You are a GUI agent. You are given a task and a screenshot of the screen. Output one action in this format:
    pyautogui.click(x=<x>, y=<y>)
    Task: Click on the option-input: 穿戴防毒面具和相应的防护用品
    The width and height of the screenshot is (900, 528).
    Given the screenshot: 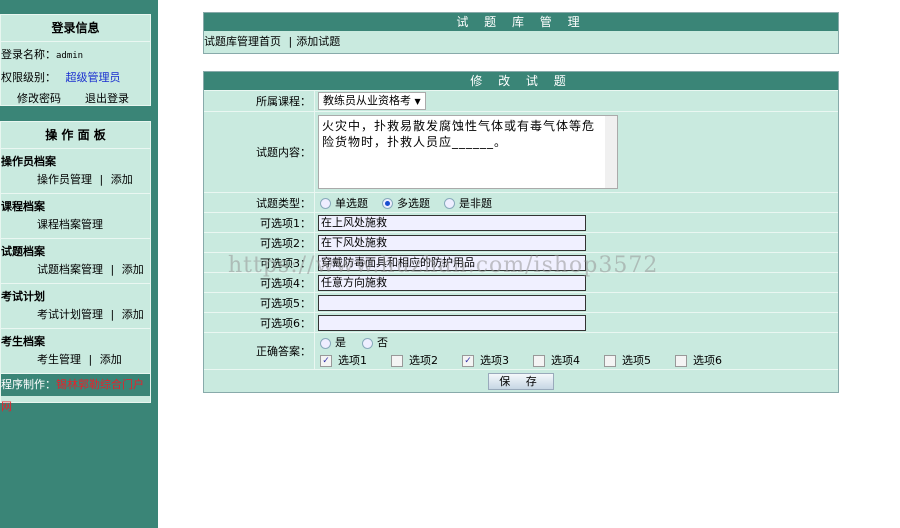 What is the action you would take?
    pyautogui.click(x=452, y=262)
    